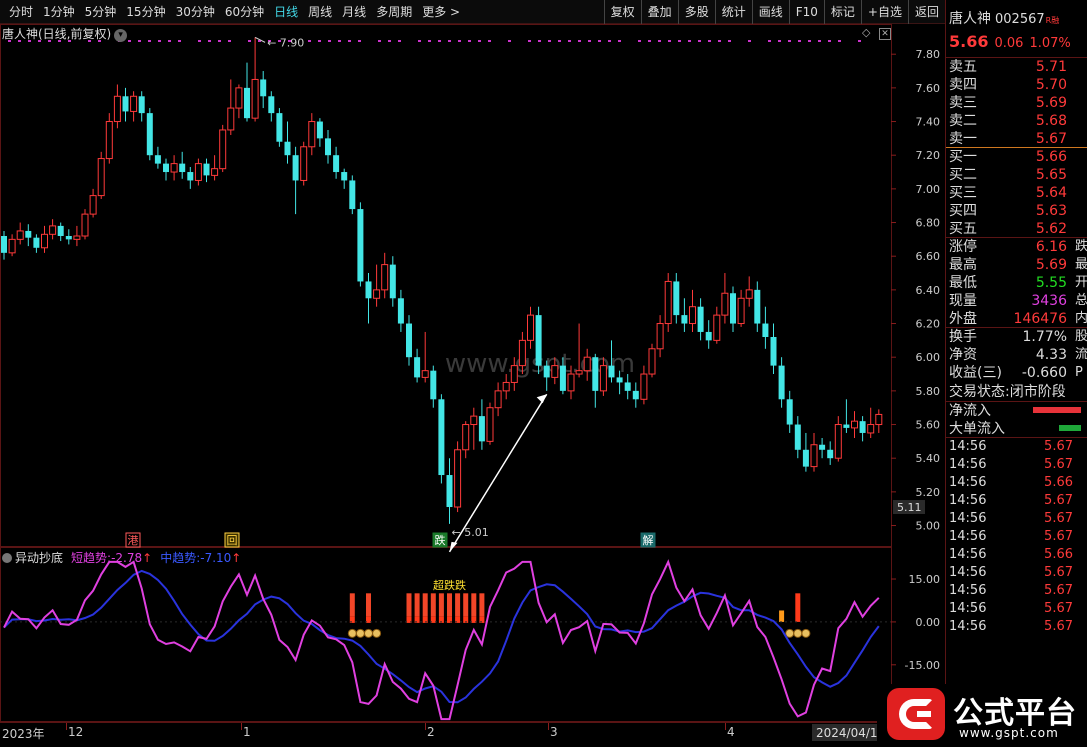  I want to click on price-line: 5.66 0.06 1.07%, so click(1016, 45).